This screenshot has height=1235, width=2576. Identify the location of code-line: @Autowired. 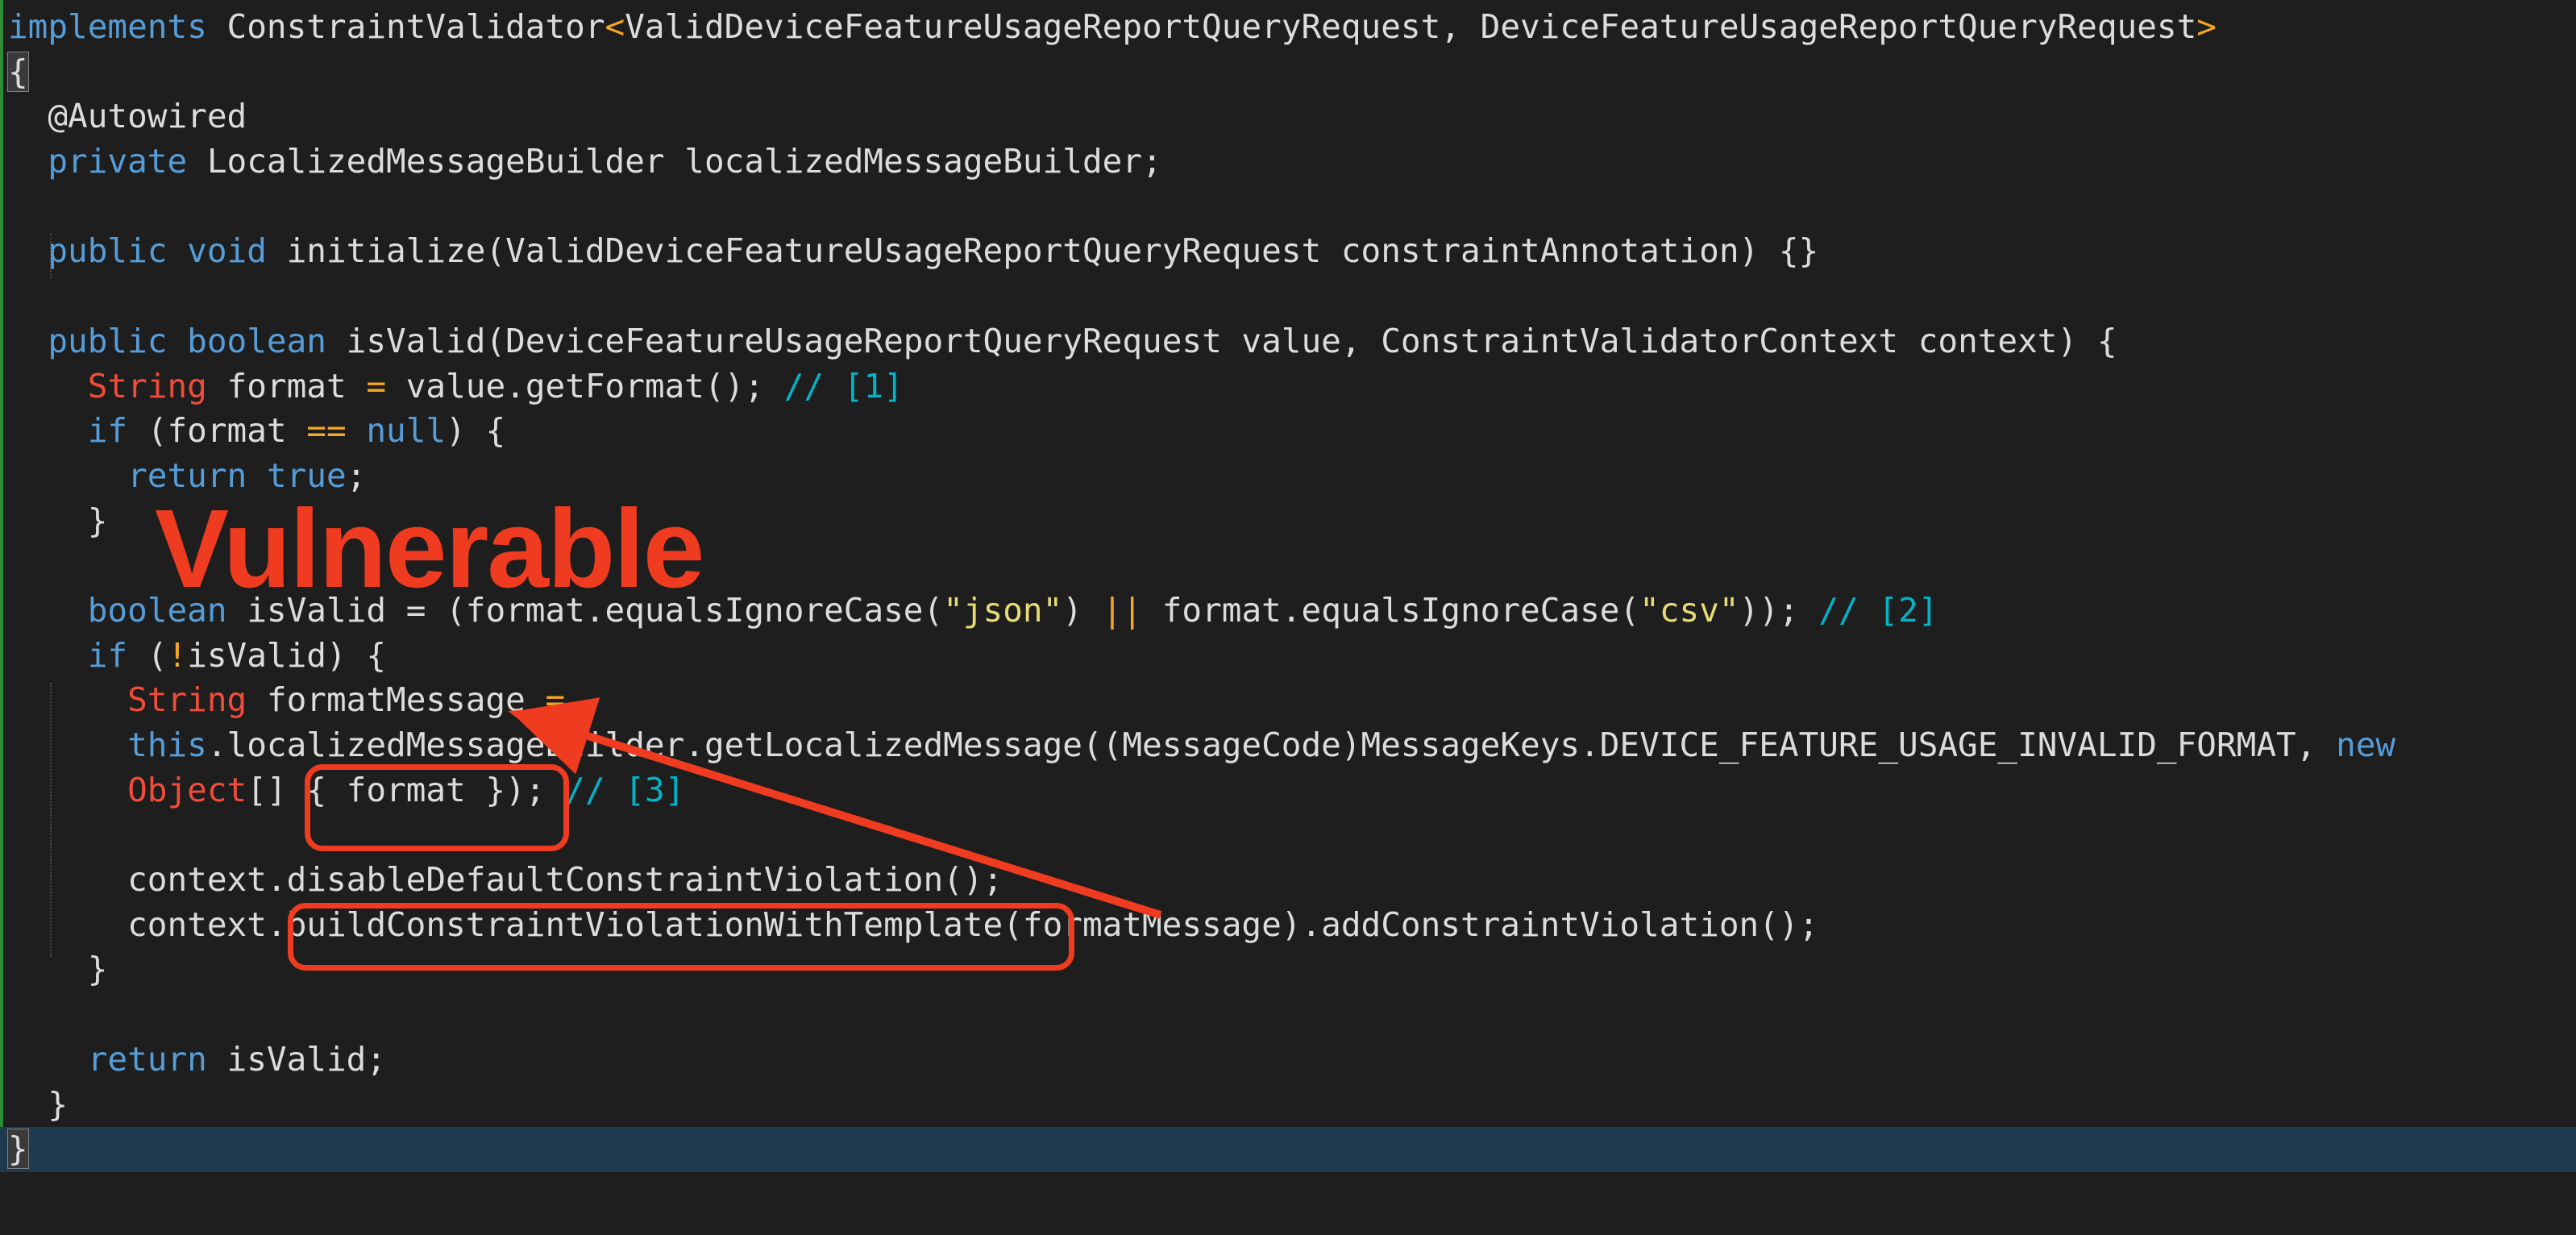
(1292, 116).